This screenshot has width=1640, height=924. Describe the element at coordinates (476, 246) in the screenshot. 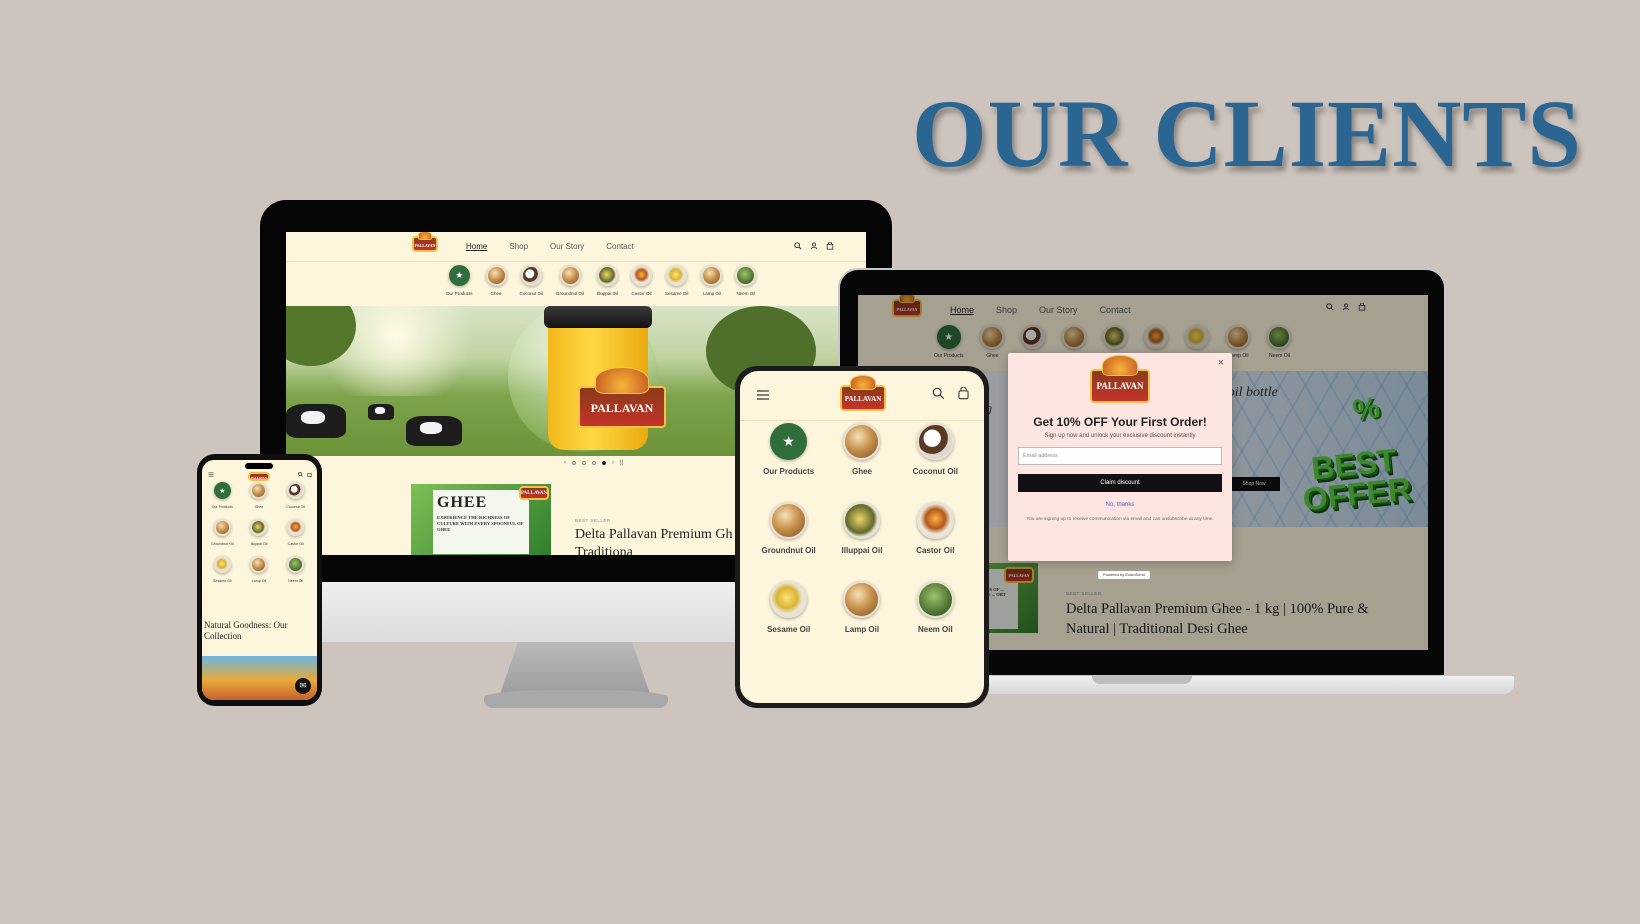

I see `nav-home: Home` at that location.